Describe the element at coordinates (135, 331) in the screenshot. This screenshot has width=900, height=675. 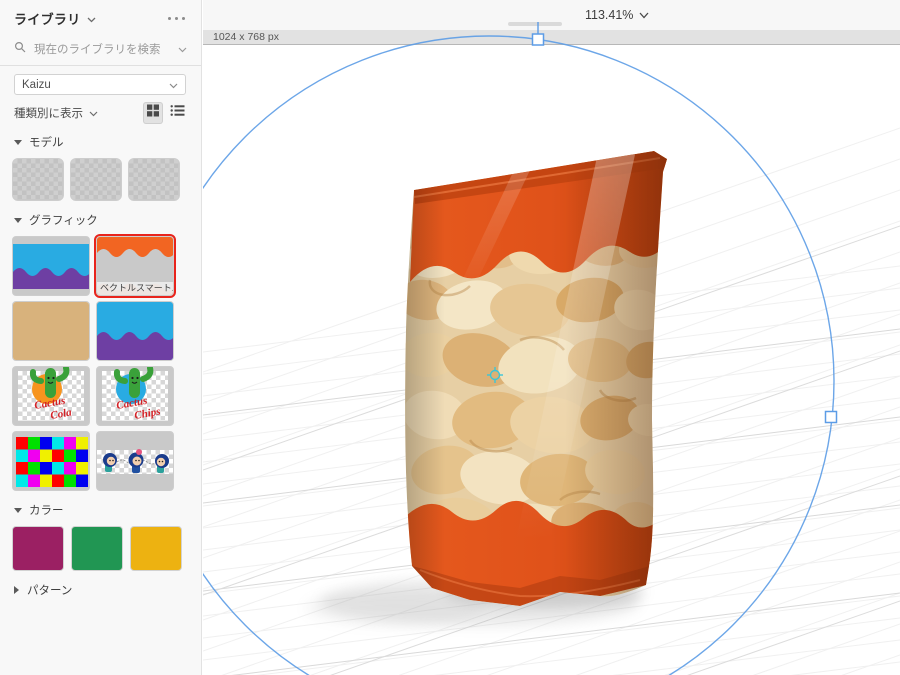
I see `graphic-thumb-wave-cyan-purple` at that location.